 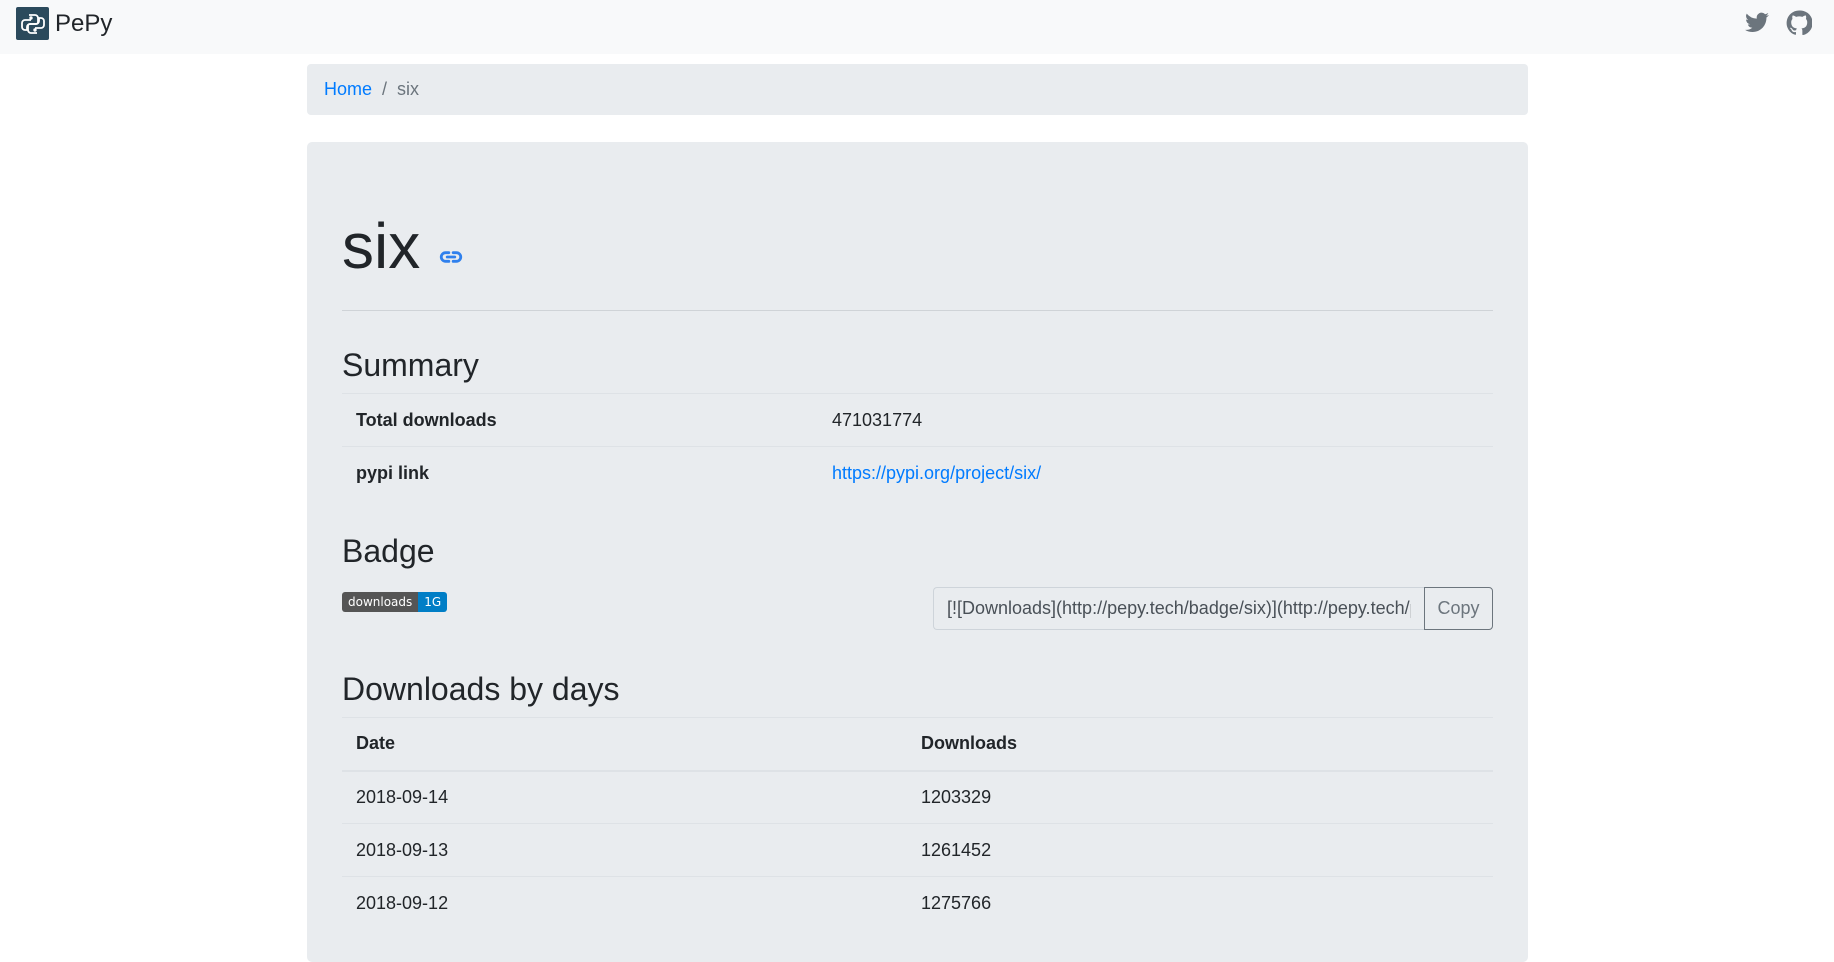 I want to click on row-date: 2018-09-13, so click(x=624, y=850).